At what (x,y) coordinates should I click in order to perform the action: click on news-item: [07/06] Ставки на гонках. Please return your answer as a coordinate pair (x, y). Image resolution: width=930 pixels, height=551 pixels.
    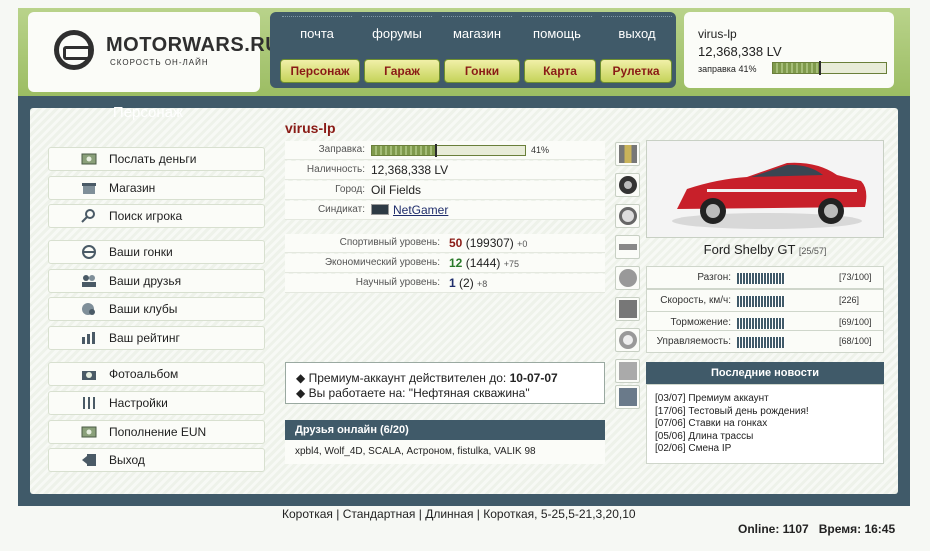
    Looking at the image, I should click on (765, 424).